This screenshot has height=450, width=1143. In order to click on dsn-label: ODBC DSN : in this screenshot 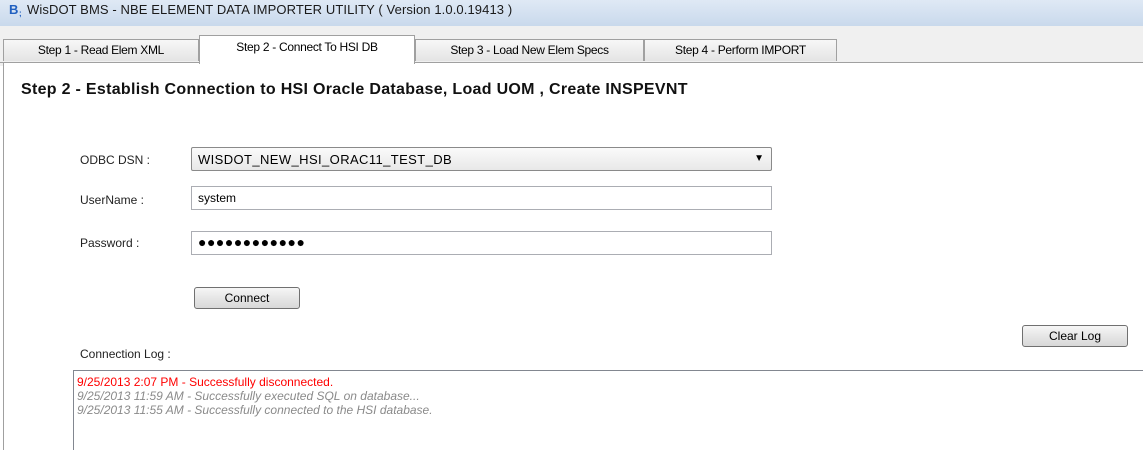, I will do `click(115, 160)`.